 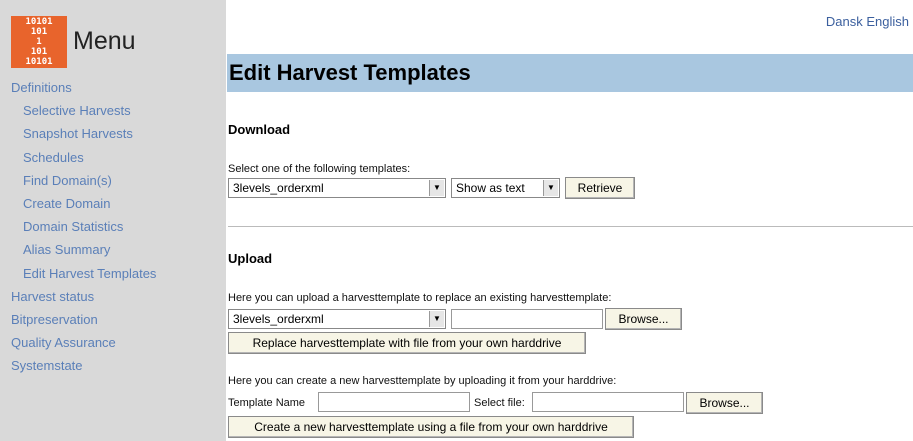 I want to click on select-file-label: Select file:, so click(x=499, y=403).